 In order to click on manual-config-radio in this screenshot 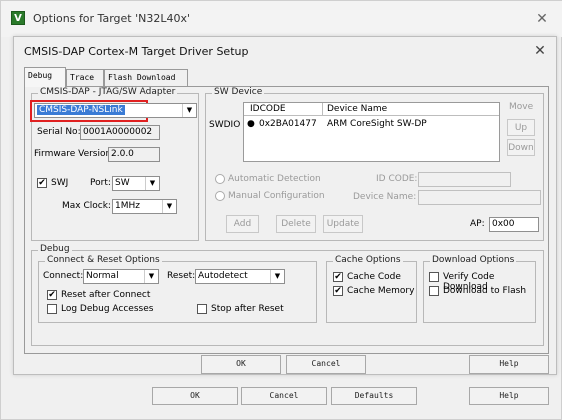, I will do `click(220, 196)`.